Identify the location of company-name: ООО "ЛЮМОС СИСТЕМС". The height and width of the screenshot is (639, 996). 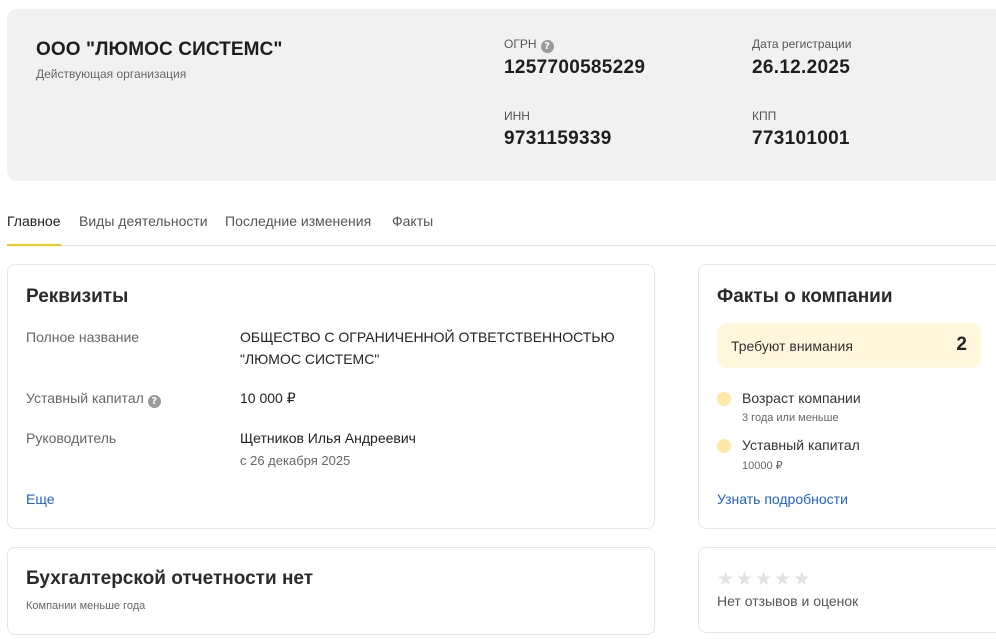
(159, 49).